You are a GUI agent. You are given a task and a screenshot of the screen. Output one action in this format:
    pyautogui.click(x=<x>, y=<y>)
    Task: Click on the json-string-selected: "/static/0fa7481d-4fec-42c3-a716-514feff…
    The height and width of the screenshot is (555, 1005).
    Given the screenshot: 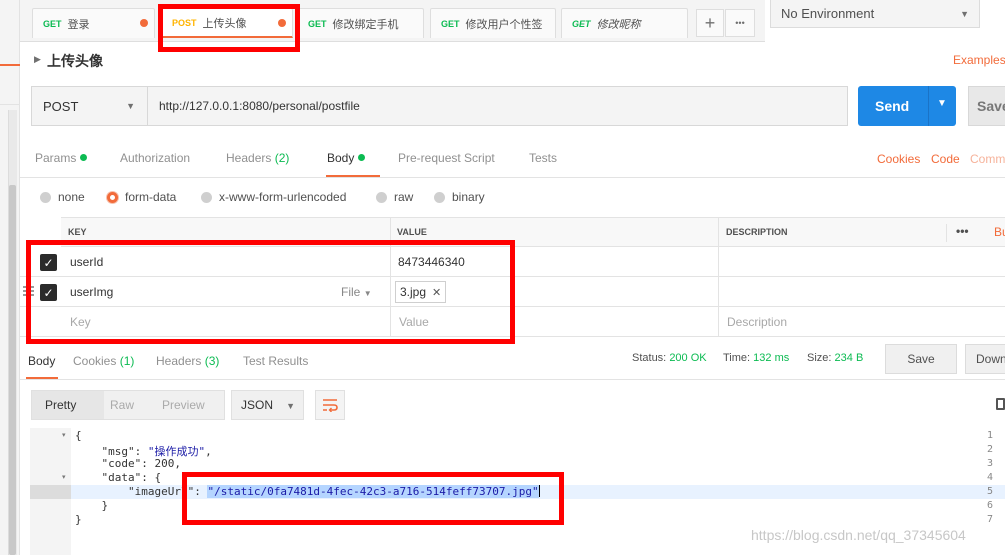 What is the action you would take?
    pyautogui.click(x=373, y=491)
    